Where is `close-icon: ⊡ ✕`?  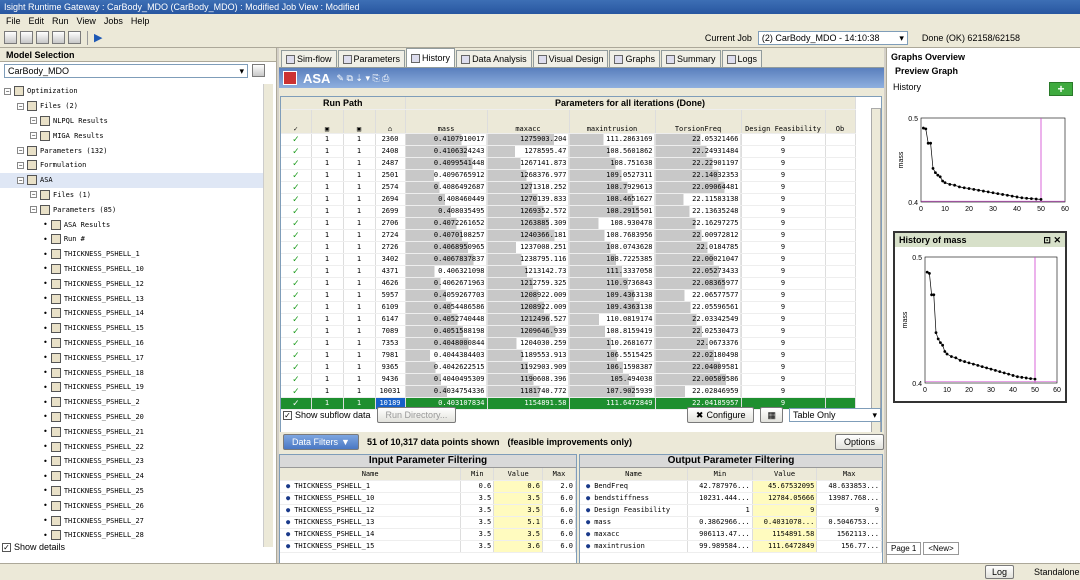 close-icon: ⊡ ✕ is located at coordinates (1052, 240).